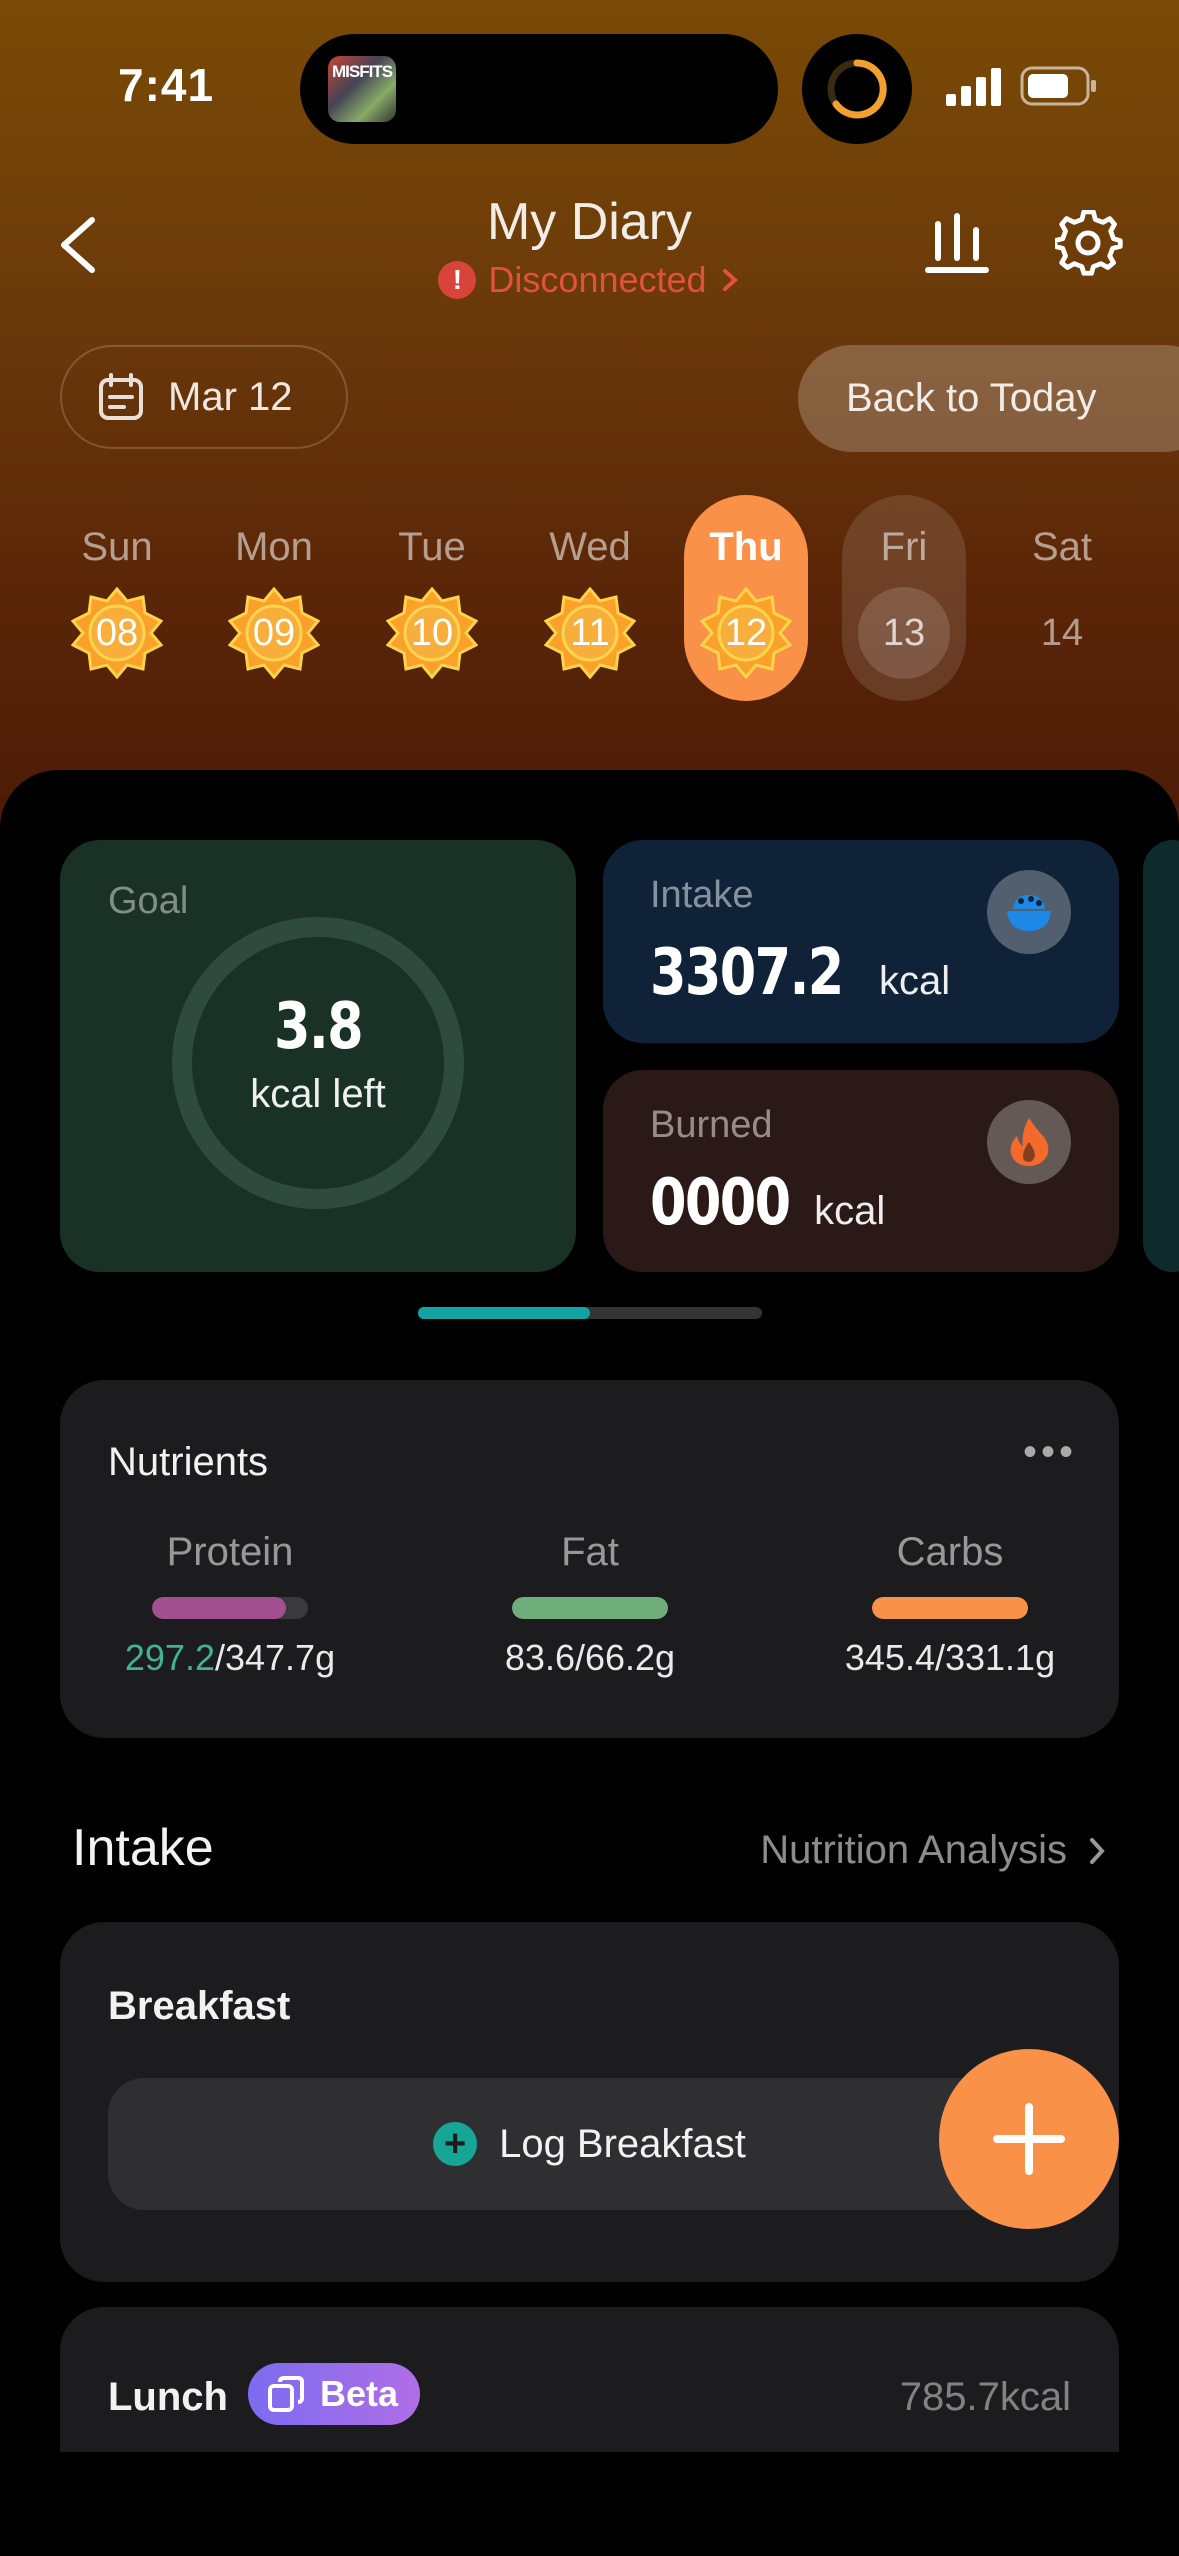 This screenshot has width=1179, height=2556. I want to click on status-time: 7:41, so click(166, 85).